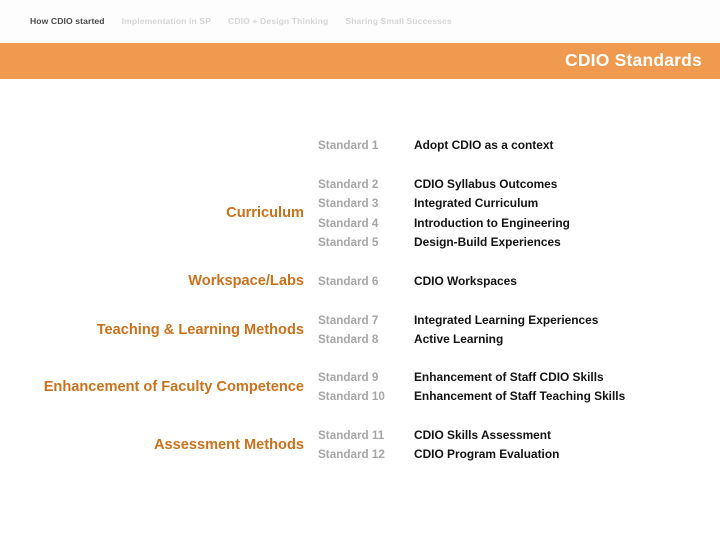  What do you see at coordinates (506, 320) in the screenshot?
I see `standard-description: Integrated Learning Experiences` at bounding box center [506, 320].